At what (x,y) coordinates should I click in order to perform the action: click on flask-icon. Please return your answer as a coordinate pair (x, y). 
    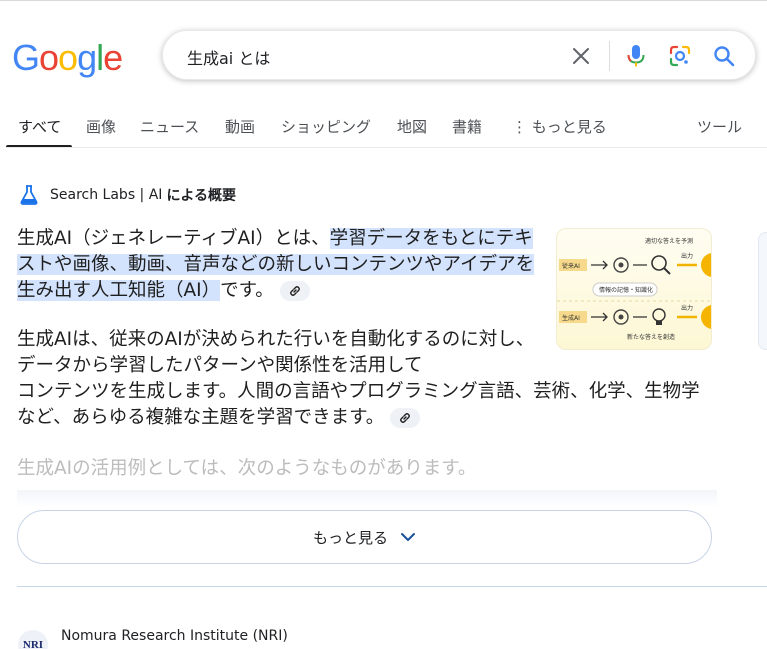
    Looking at the image, I should click on (29, 195).